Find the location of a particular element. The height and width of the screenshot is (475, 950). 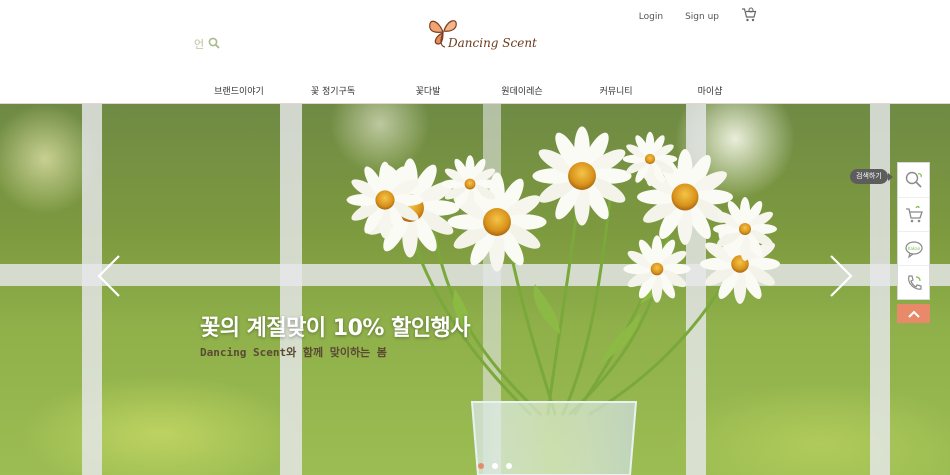

hero-title: 꽃의 계절맞이 10% 할인행사 is located at coordinates (335, 328).